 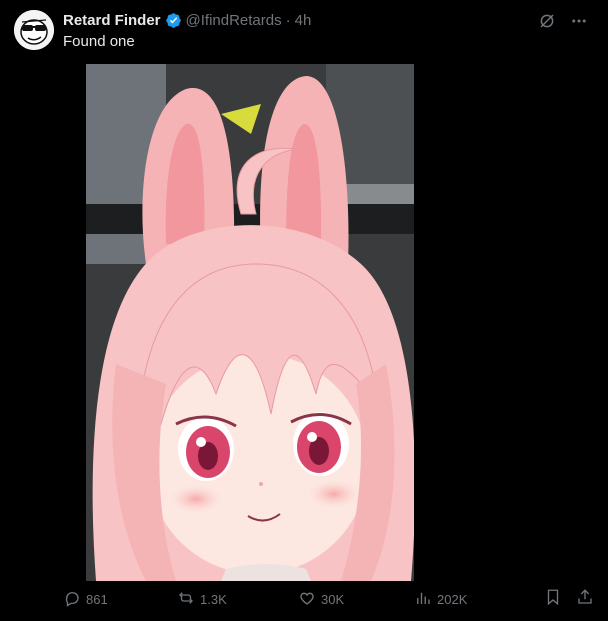 I want to click on repost-count: 1.3K, so click(x=213, y=599).